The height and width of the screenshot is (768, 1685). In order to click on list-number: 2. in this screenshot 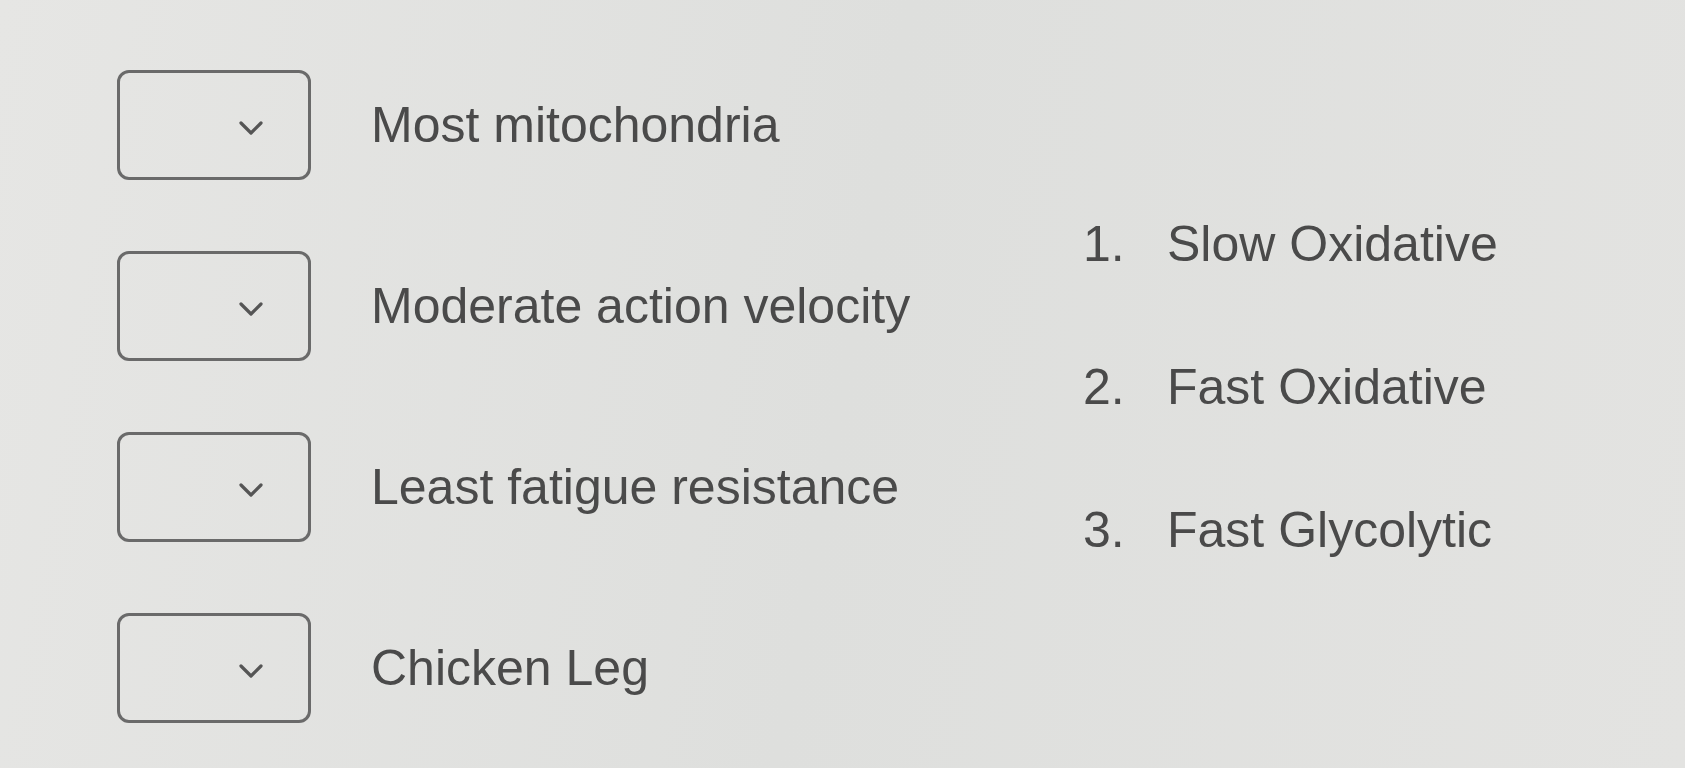, I will do `click(1104, 387)`.